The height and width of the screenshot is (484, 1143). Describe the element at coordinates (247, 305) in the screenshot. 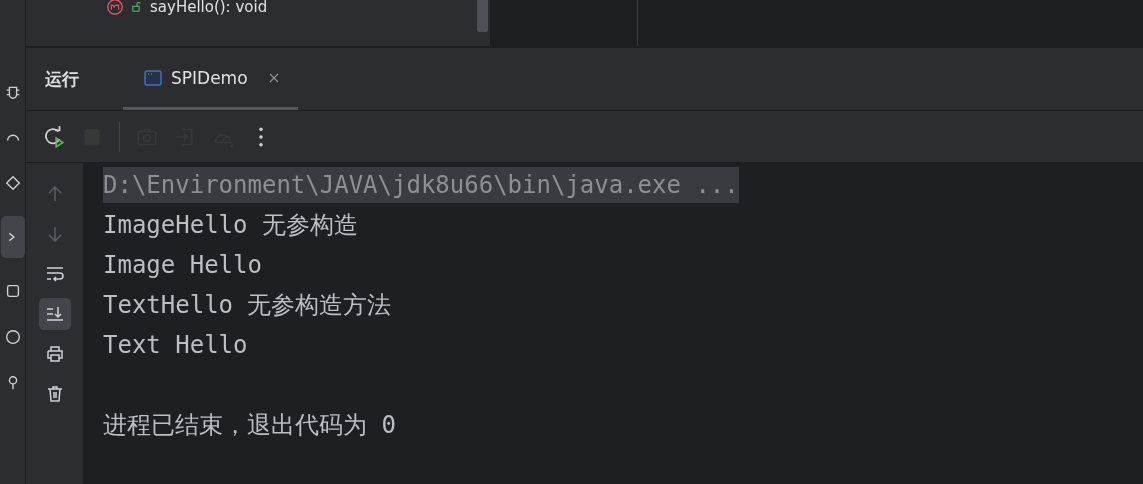

I see `output-line: TextHello 无参构造方法` at that location.